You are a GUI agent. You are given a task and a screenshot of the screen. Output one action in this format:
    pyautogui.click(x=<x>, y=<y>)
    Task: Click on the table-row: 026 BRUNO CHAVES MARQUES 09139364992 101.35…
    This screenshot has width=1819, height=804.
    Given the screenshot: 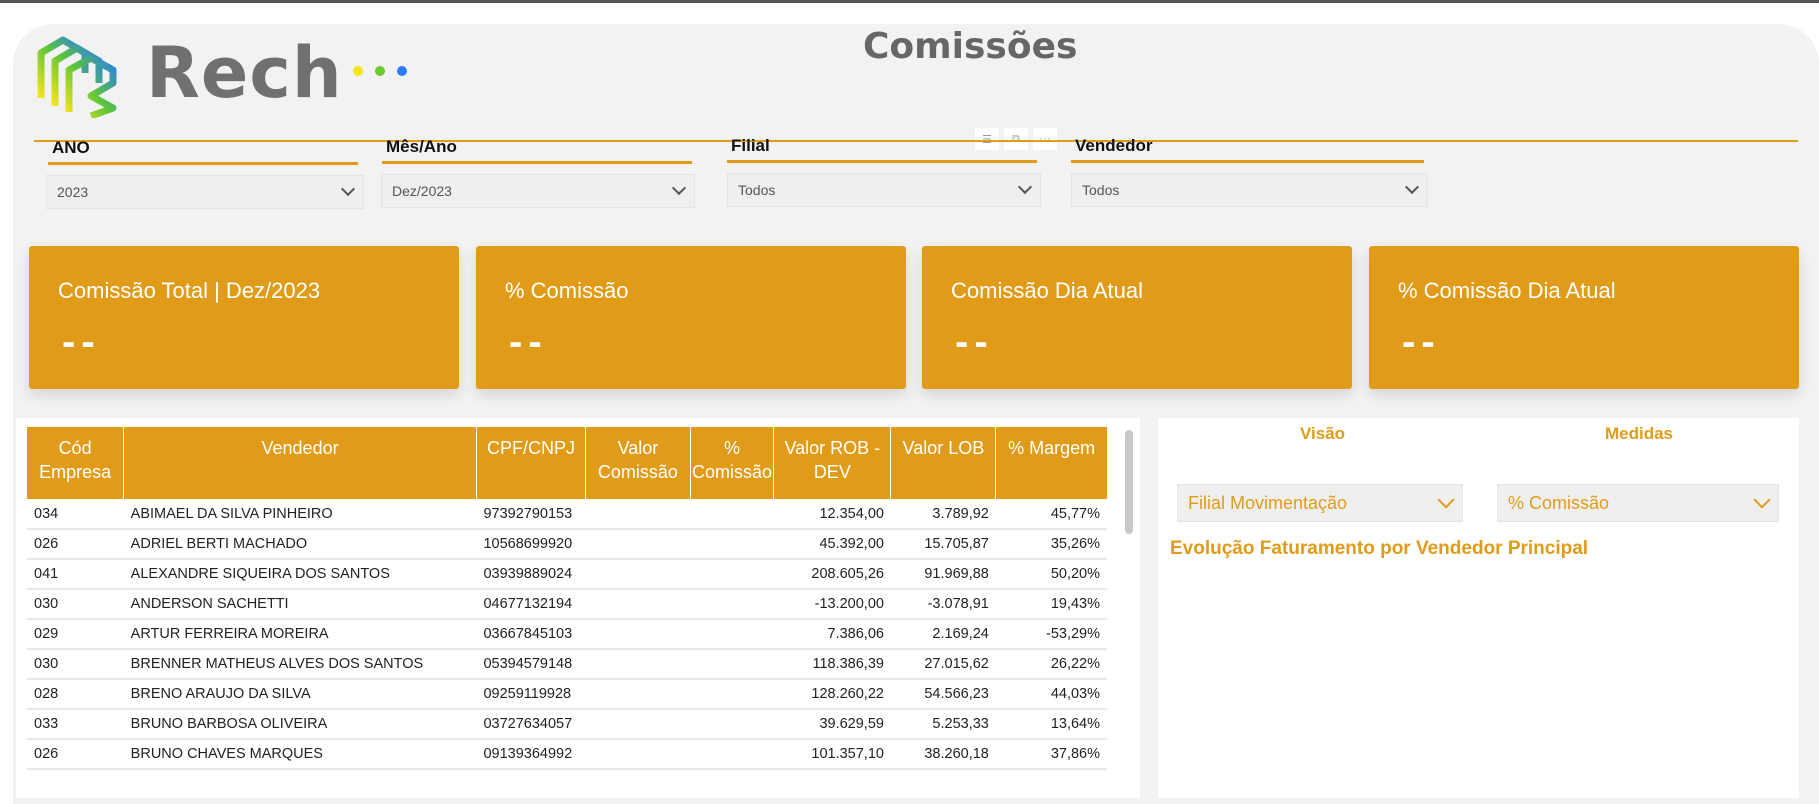 What is the action you would take?
    pyautogui.click(x=567, y=754)
    